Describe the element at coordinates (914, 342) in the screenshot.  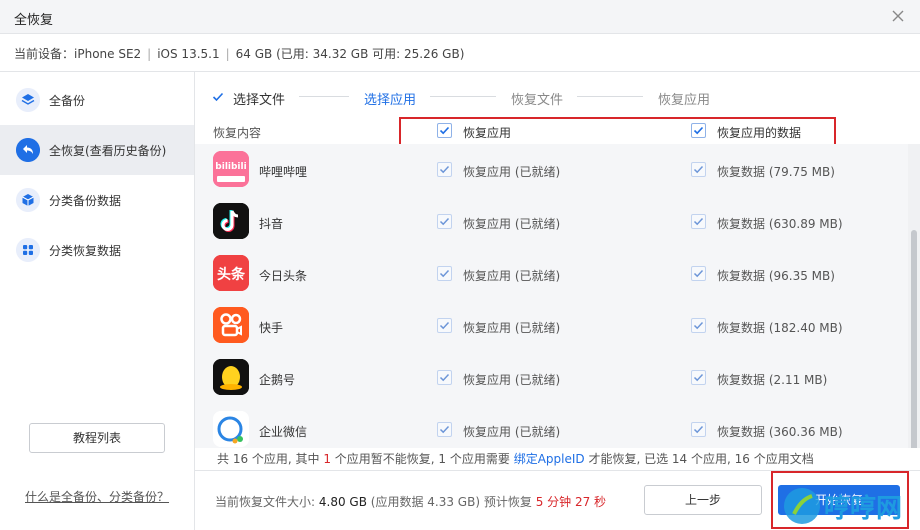
I see `scroll-thumb` at that location.